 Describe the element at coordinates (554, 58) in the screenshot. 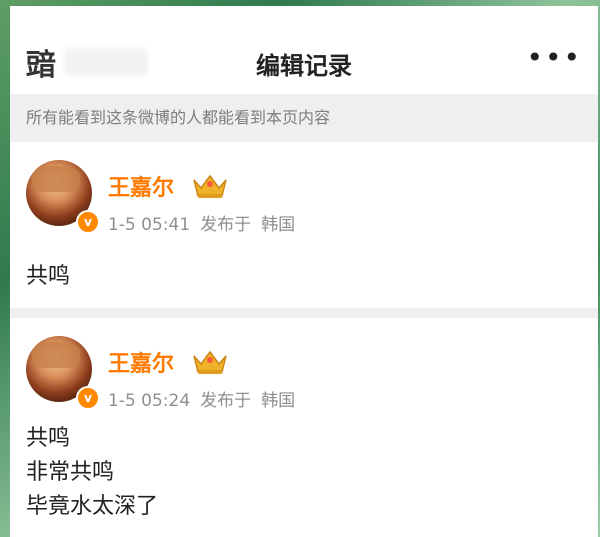

I see `more-icon: •••` at that location.